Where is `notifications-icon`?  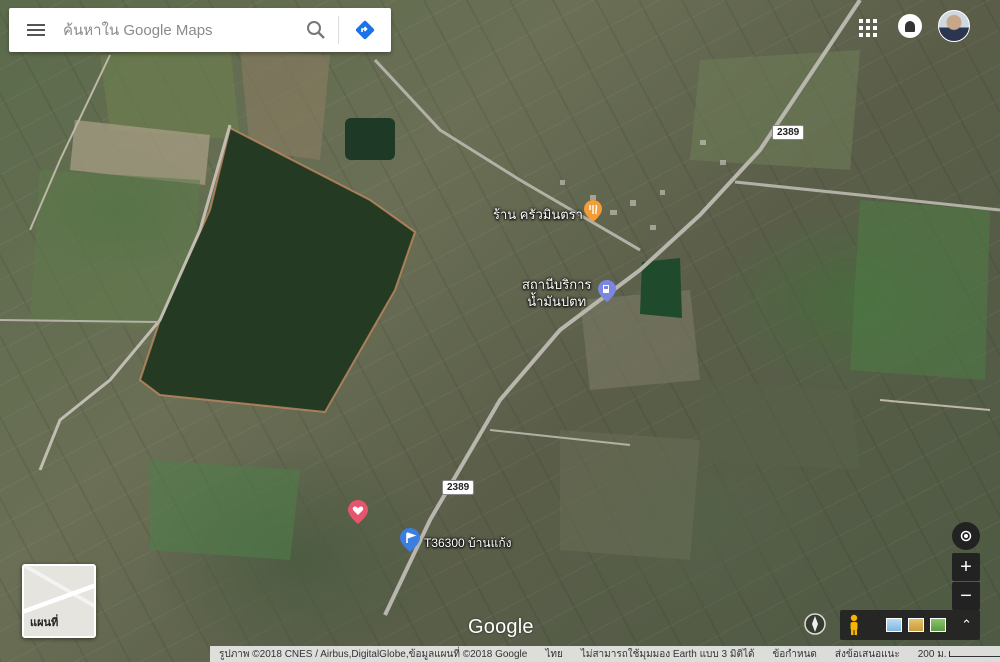 notifications-icon is located at coordinates (910, 26).